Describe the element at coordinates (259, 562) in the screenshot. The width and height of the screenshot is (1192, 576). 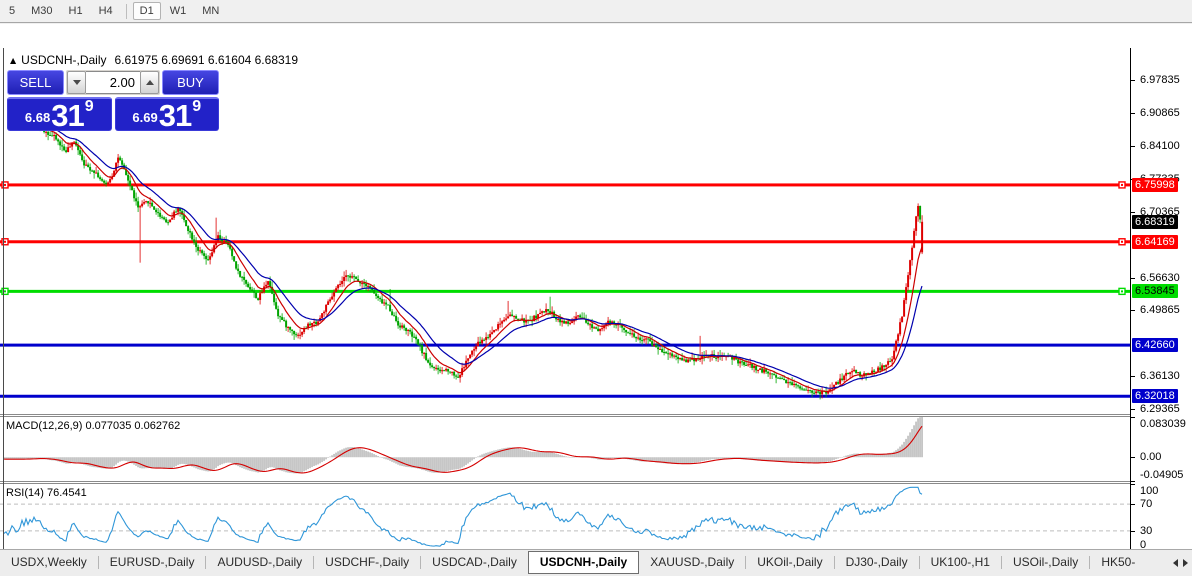
I see `chart-tab-audusd-daily: AUDUSD-,Daily` at that location.